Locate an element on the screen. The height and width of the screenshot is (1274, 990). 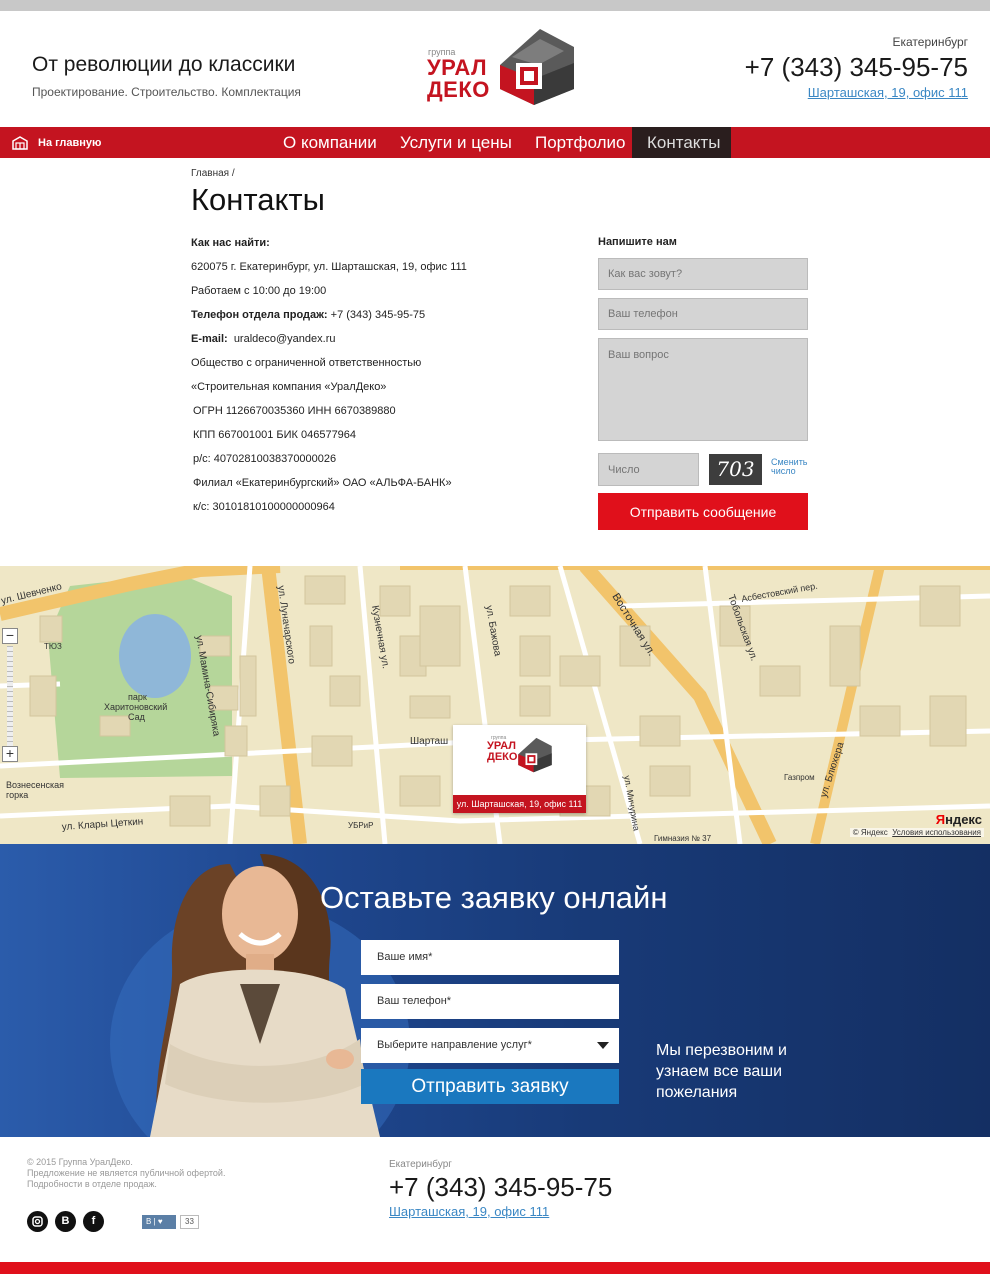
nav-item-contacts: Контакты is located at coordinates (681, 142).